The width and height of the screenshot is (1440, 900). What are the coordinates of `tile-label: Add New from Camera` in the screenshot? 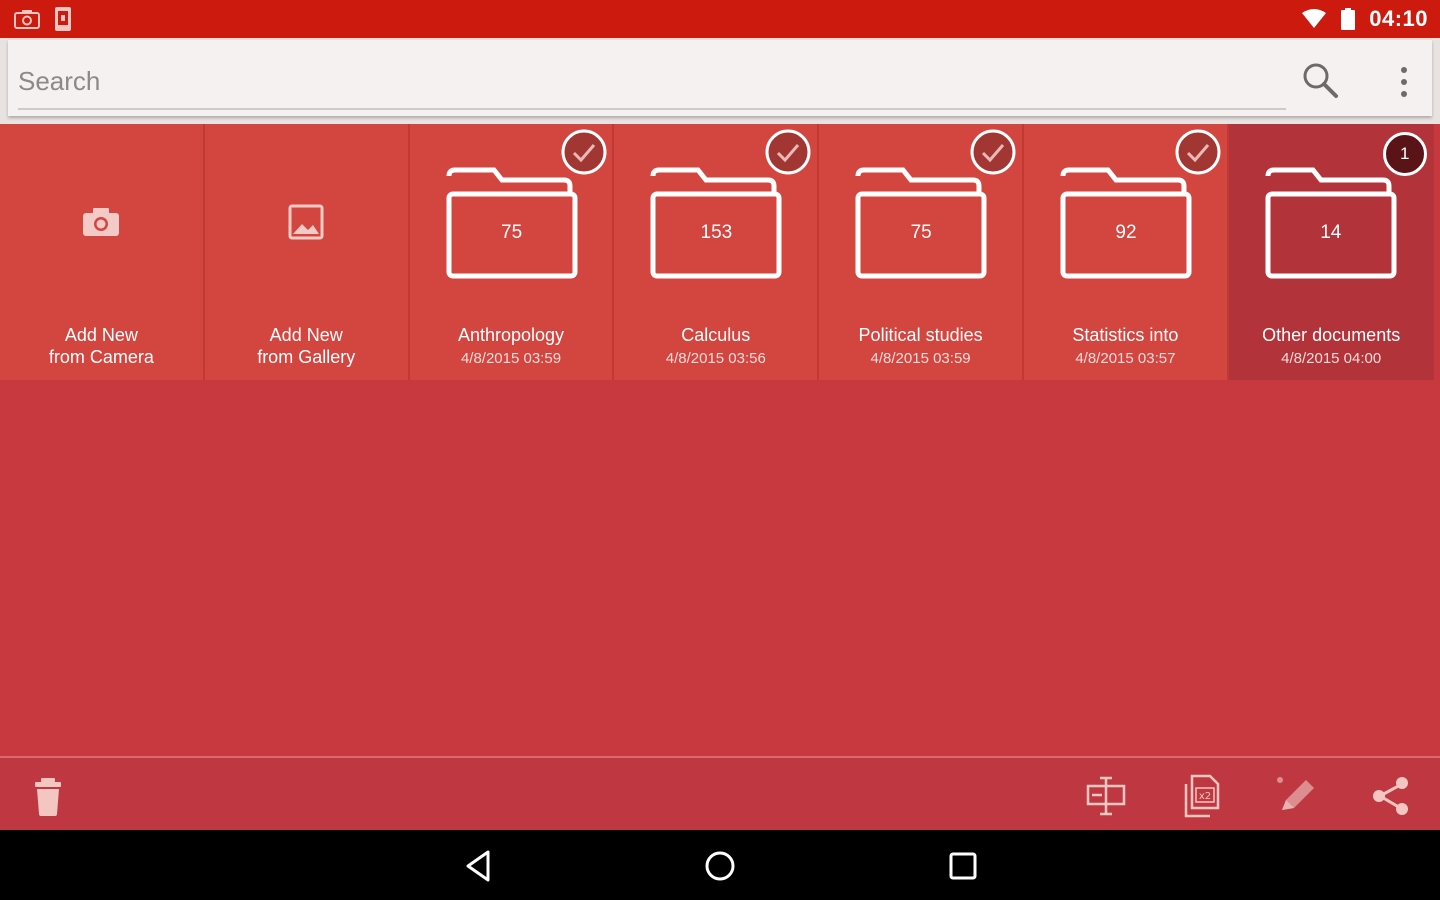 It's located at (101, 346).